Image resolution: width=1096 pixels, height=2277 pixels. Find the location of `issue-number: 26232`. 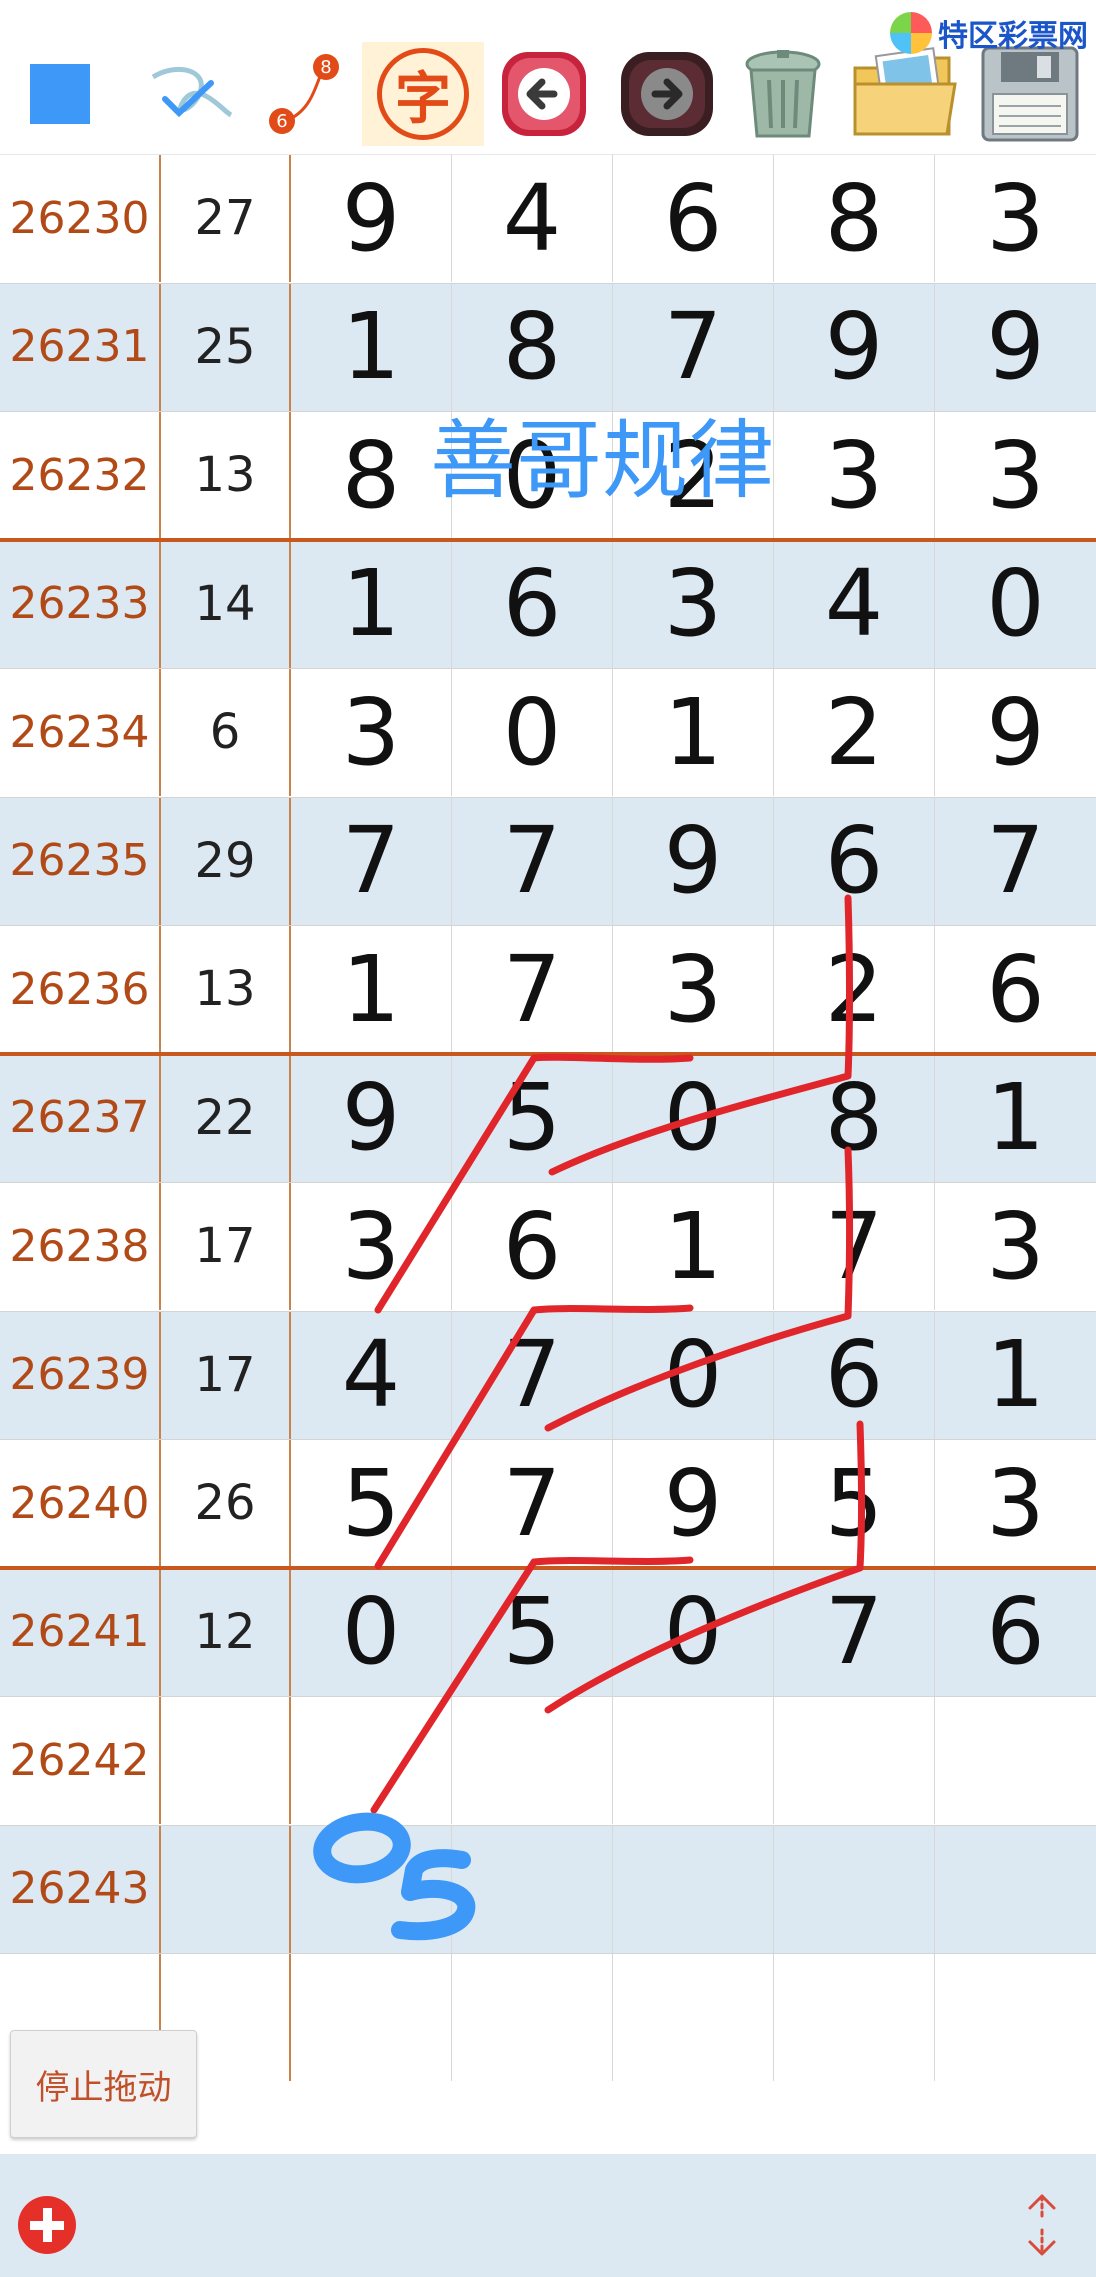

issue-number: 26232 is located at coordinates (80, 475).